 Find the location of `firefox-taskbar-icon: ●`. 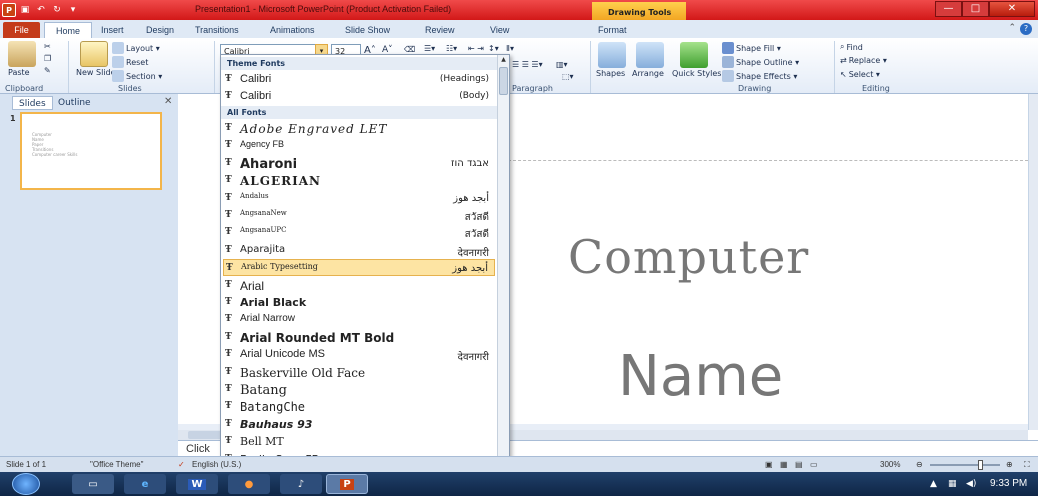

firefox-taskbar-icon: ● is located at coordinates (249, 484).